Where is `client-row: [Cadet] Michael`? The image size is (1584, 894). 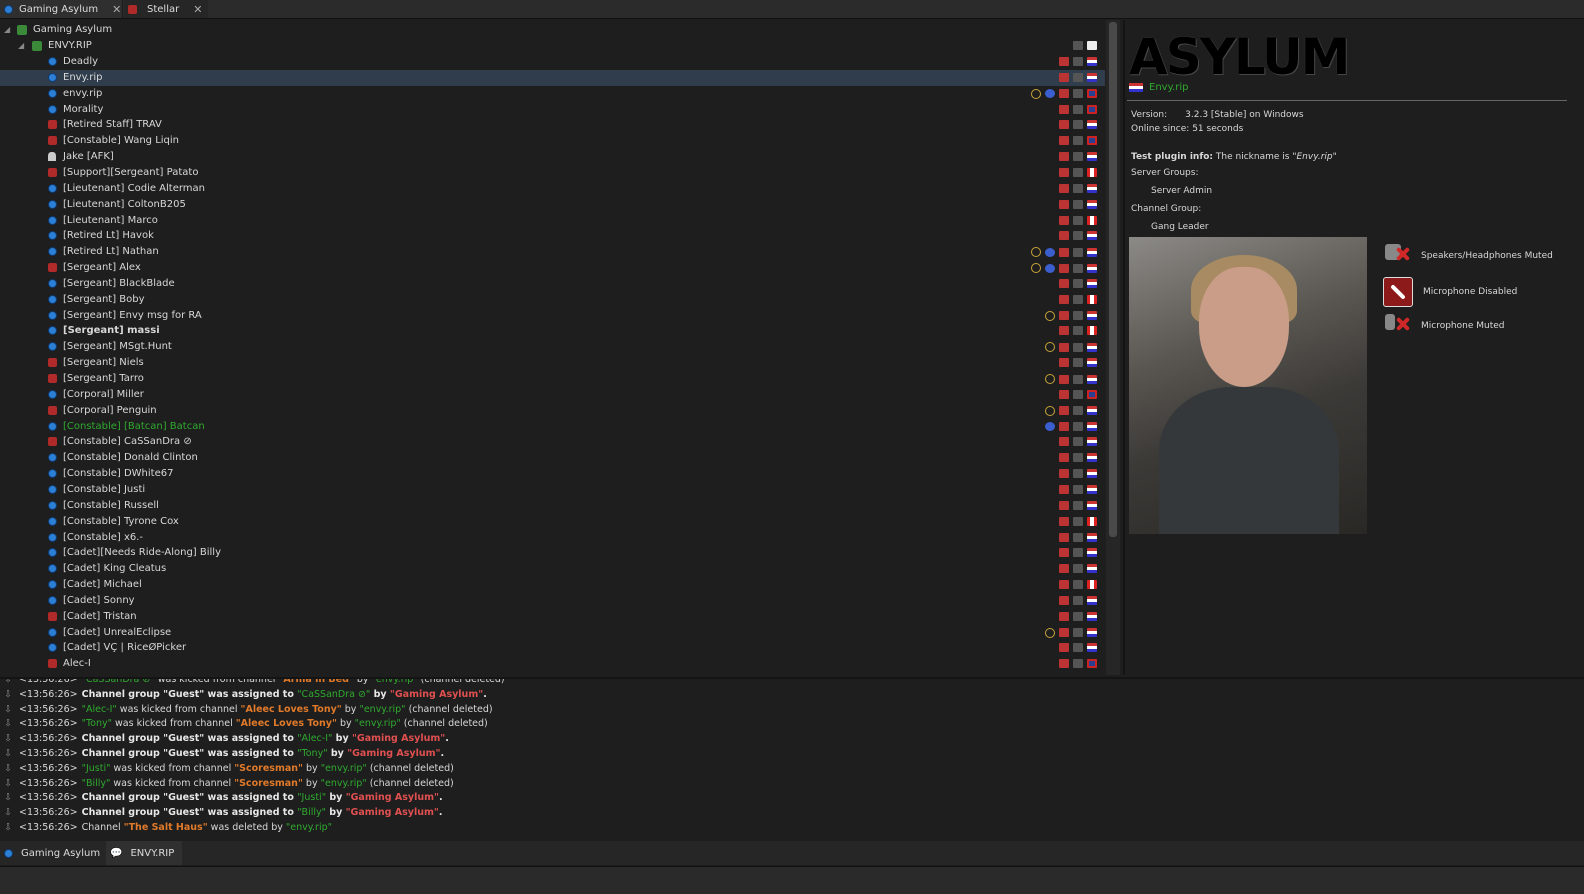 client-row: [Cadet] Michael is located at coordinates (552, 585).